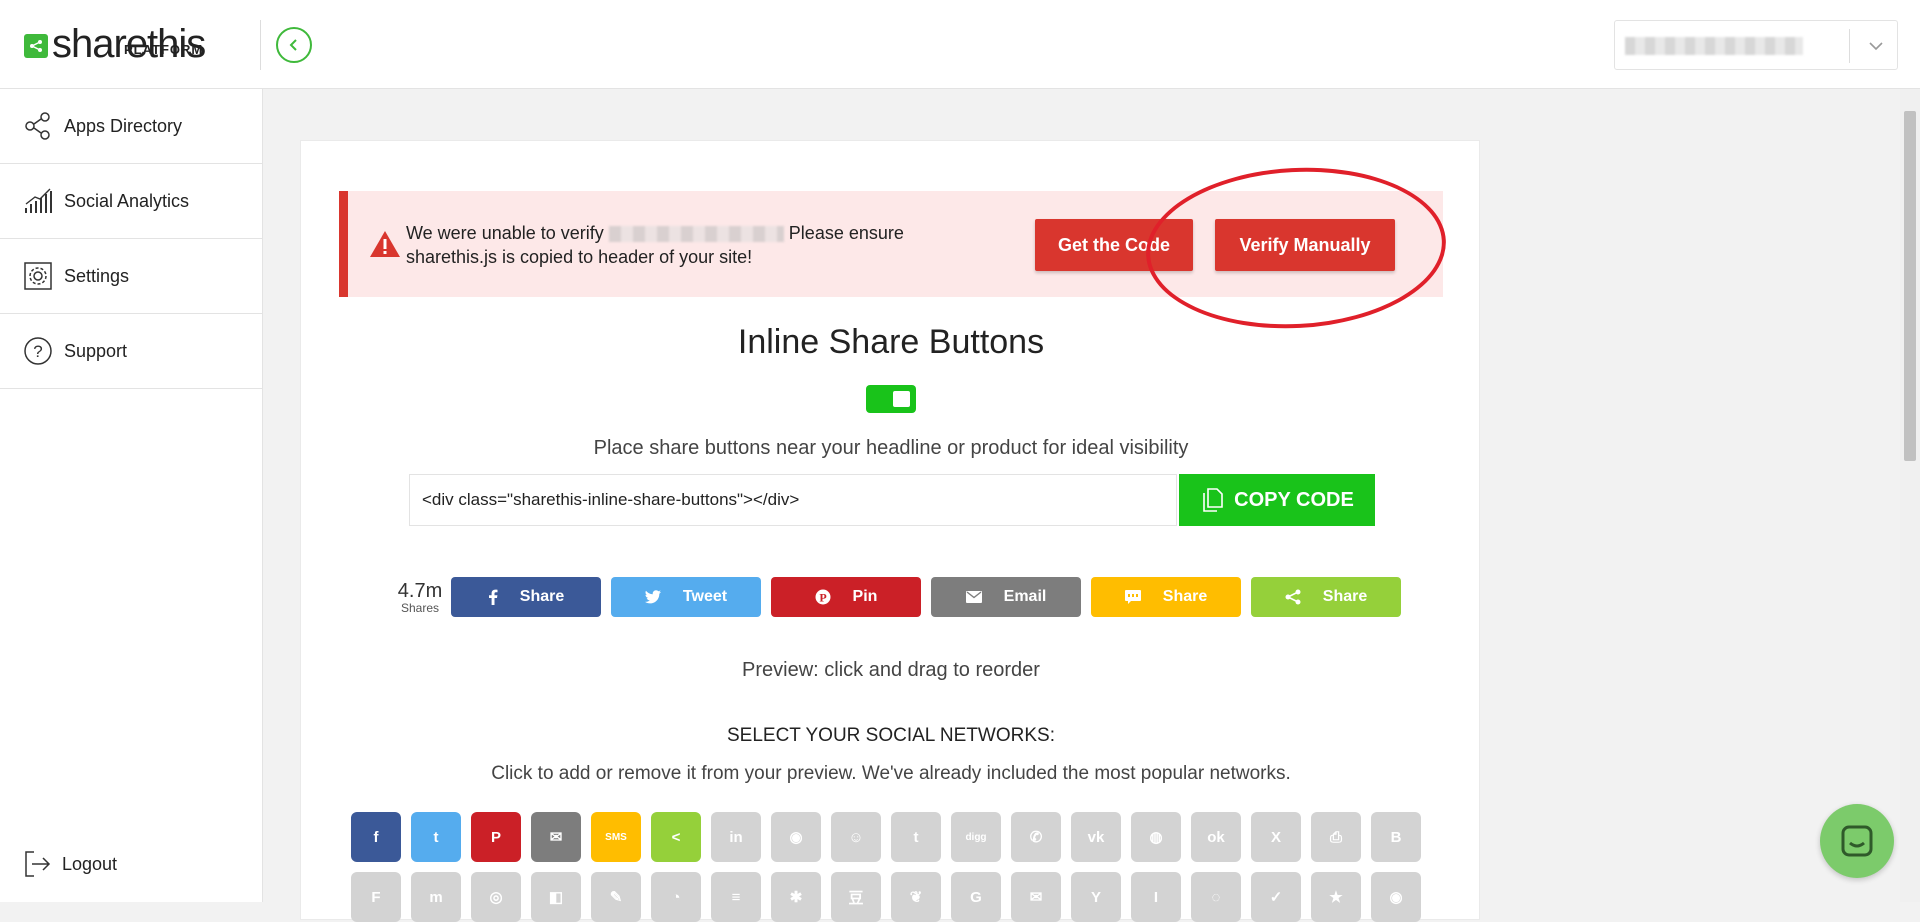  I want to click on network-toggle-yelp: ✱, so click(796, 897).